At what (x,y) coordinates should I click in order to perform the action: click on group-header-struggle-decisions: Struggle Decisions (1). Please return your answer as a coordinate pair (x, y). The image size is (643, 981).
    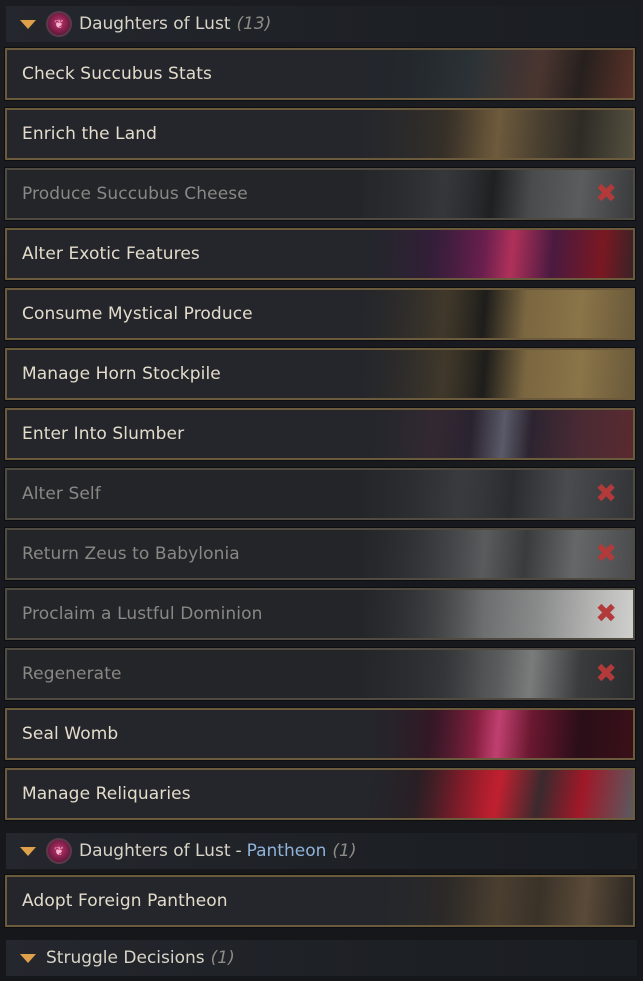
    Looking at the image, I should click on (321, 958).